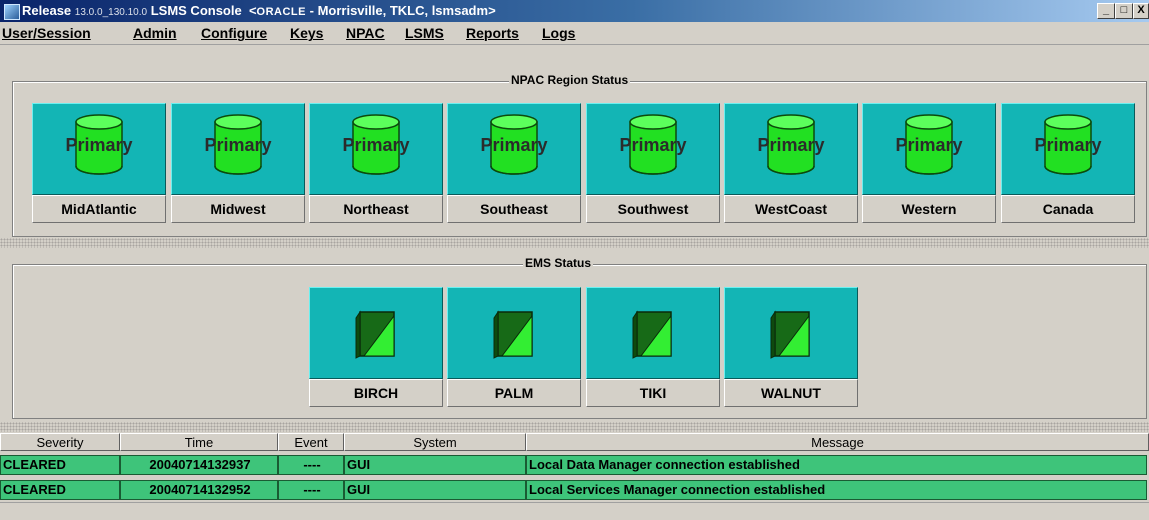 The width and height of the screenshot is (1149, 520). I want to click on col-header-event: Event, so click(311, 442).